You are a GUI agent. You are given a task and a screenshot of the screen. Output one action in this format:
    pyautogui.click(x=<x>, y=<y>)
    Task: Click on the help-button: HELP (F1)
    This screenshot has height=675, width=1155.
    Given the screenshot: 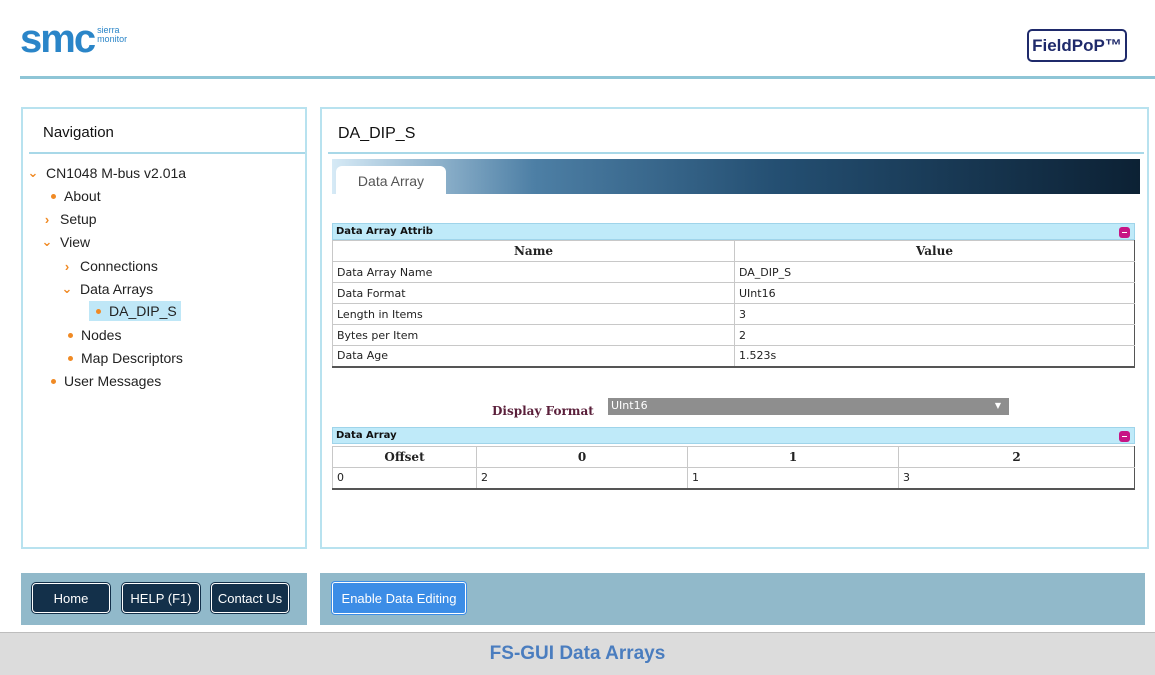 What is the action you would take?
    pyautogui.click(x=161, y=598)
    